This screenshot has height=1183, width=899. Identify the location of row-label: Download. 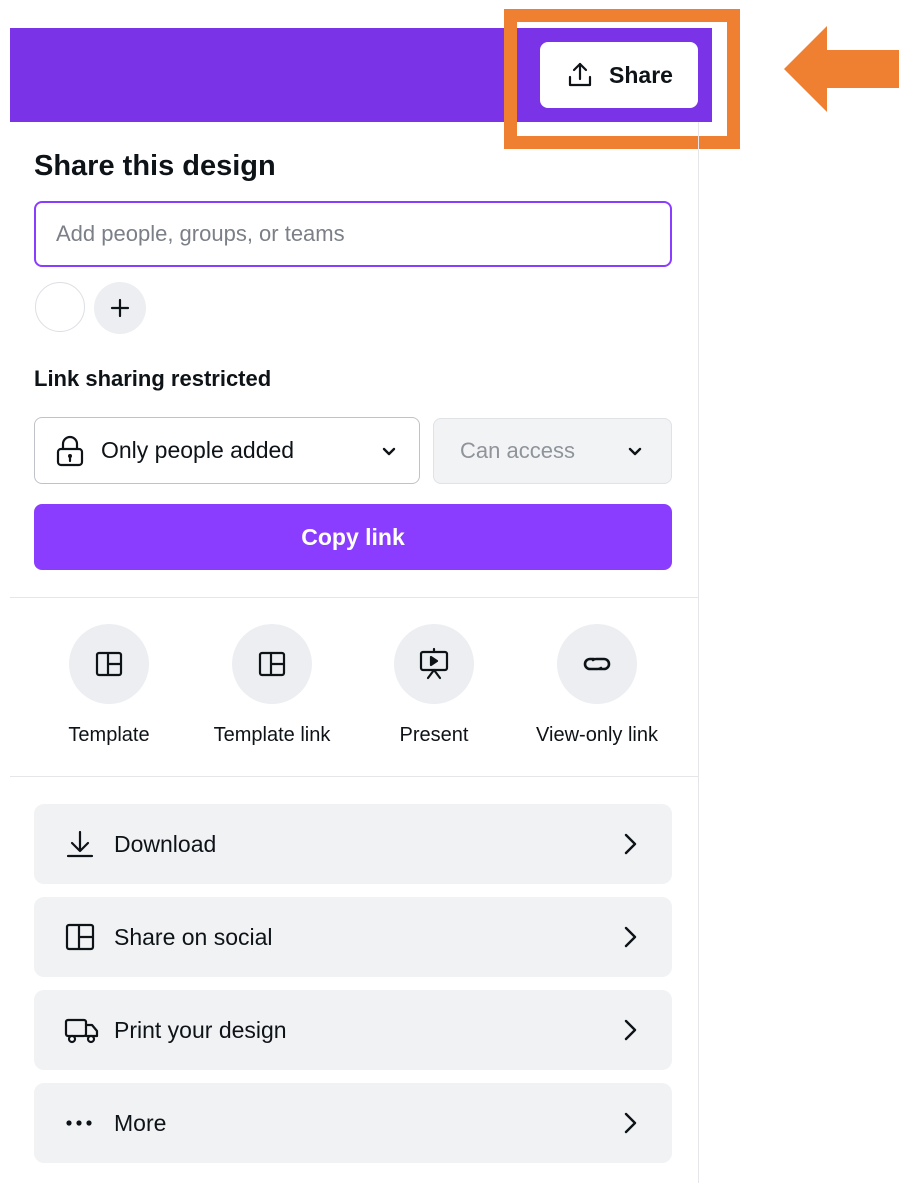
(165, 843).